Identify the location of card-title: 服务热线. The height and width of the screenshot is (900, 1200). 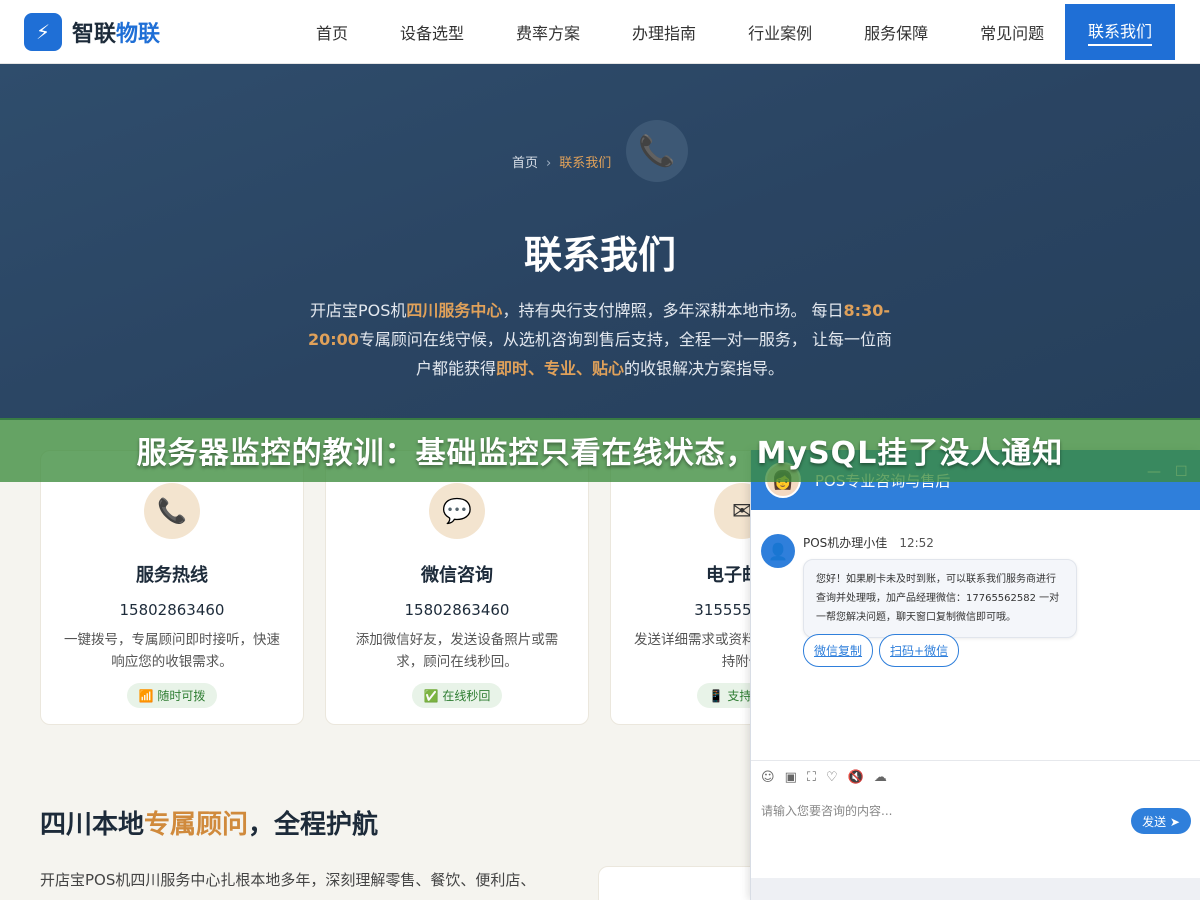
(172, 575).